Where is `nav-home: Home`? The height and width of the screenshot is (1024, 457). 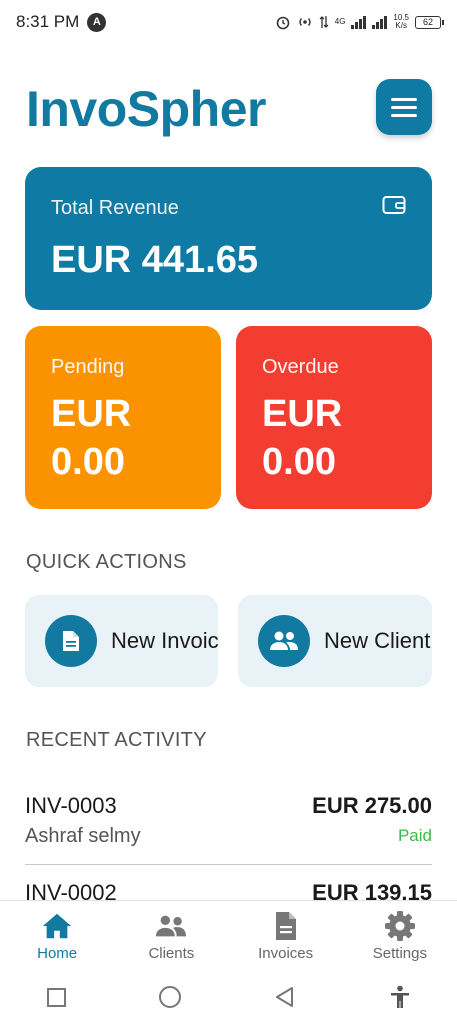
nav-home: Home is located at coordinates (57, 935).